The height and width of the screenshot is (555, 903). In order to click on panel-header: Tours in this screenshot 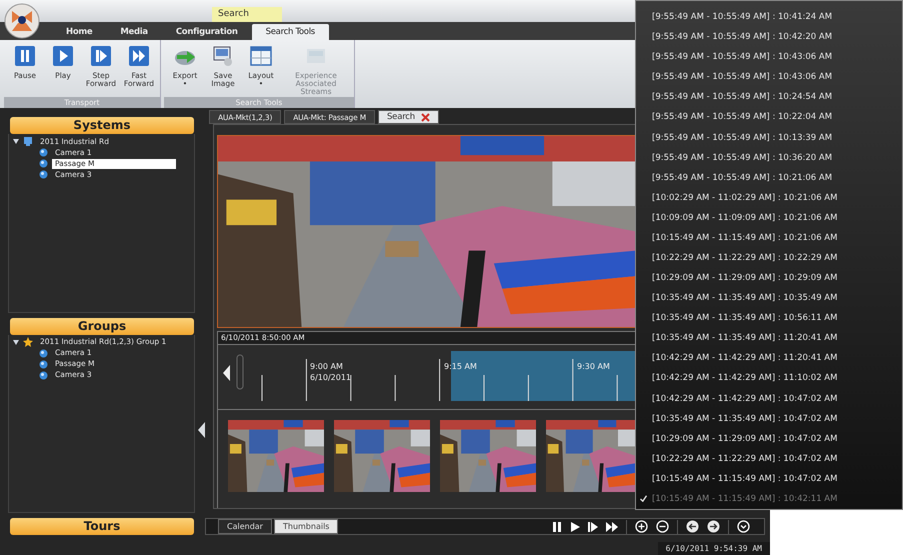, I will do `click(102, 526)`.